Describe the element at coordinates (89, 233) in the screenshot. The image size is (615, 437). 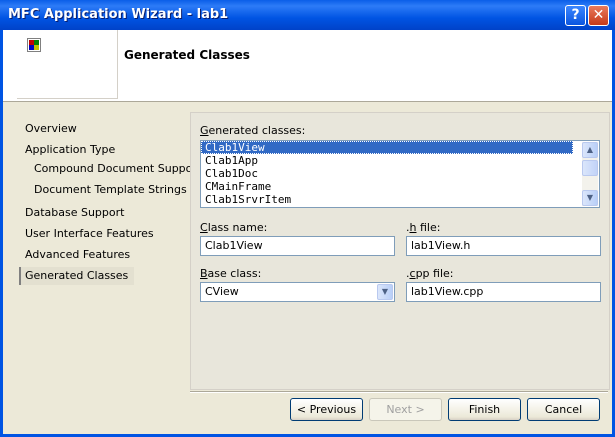
I see `nav-item-user-interface-features: User Interface Features` at that location.